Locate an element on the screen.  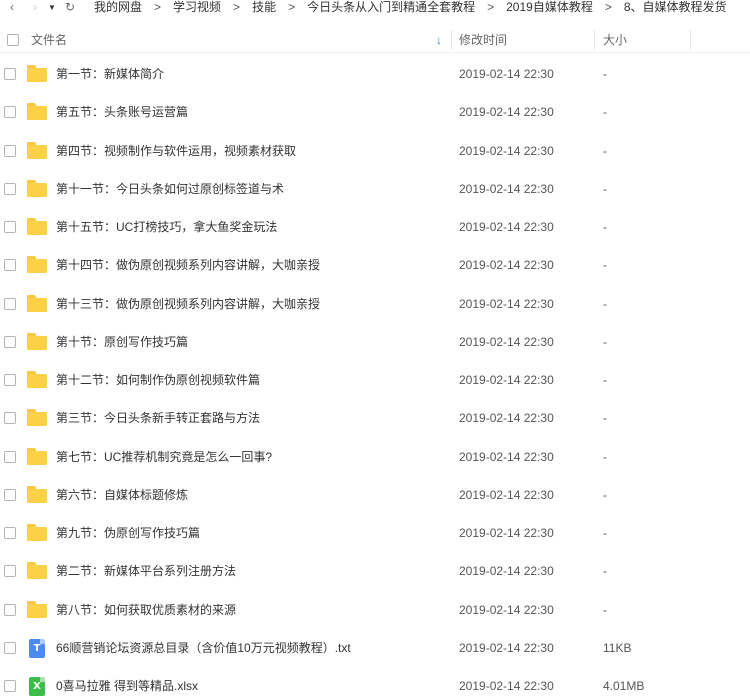
file-name: 第六节：自媒体标题修炼 is located at coordinates (122, 495).